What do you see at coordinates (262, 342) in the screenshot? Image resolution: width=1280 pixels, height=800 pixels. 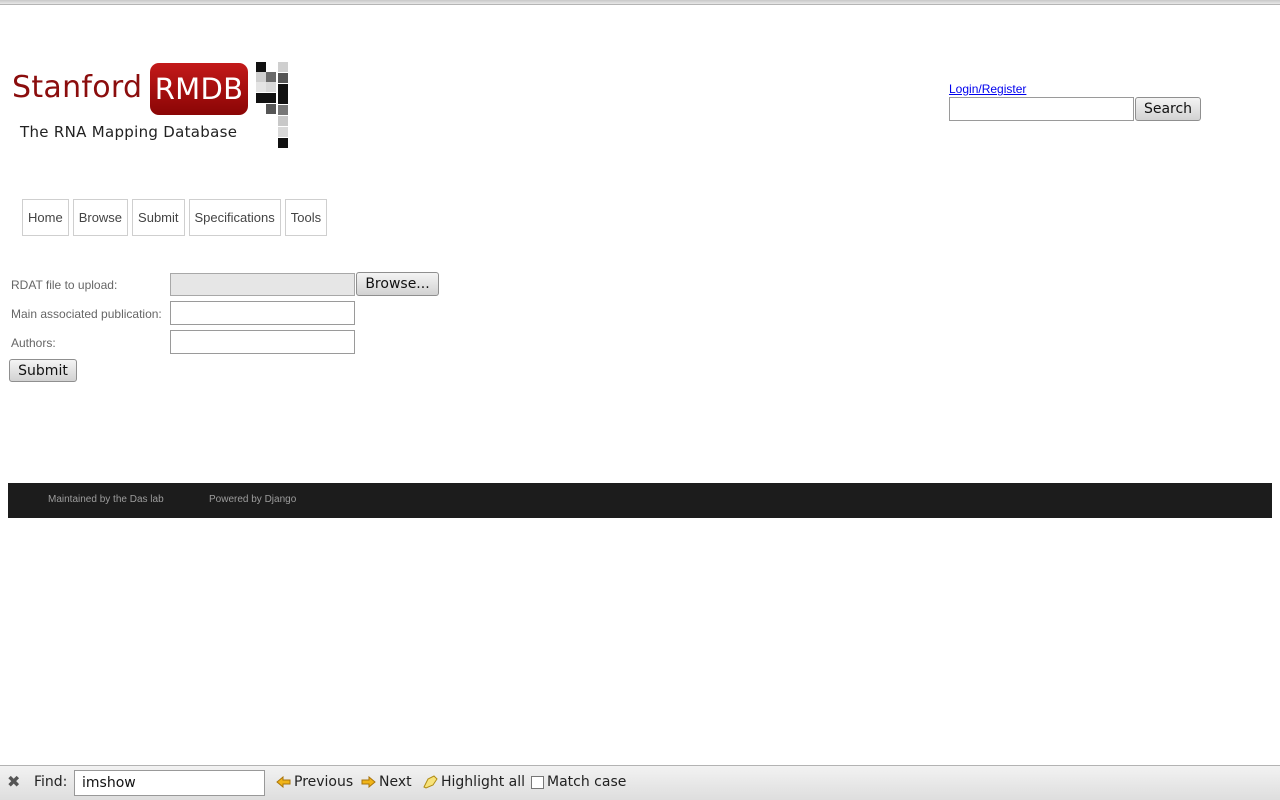 I see `authors-input` at bounding box center [262, 342].